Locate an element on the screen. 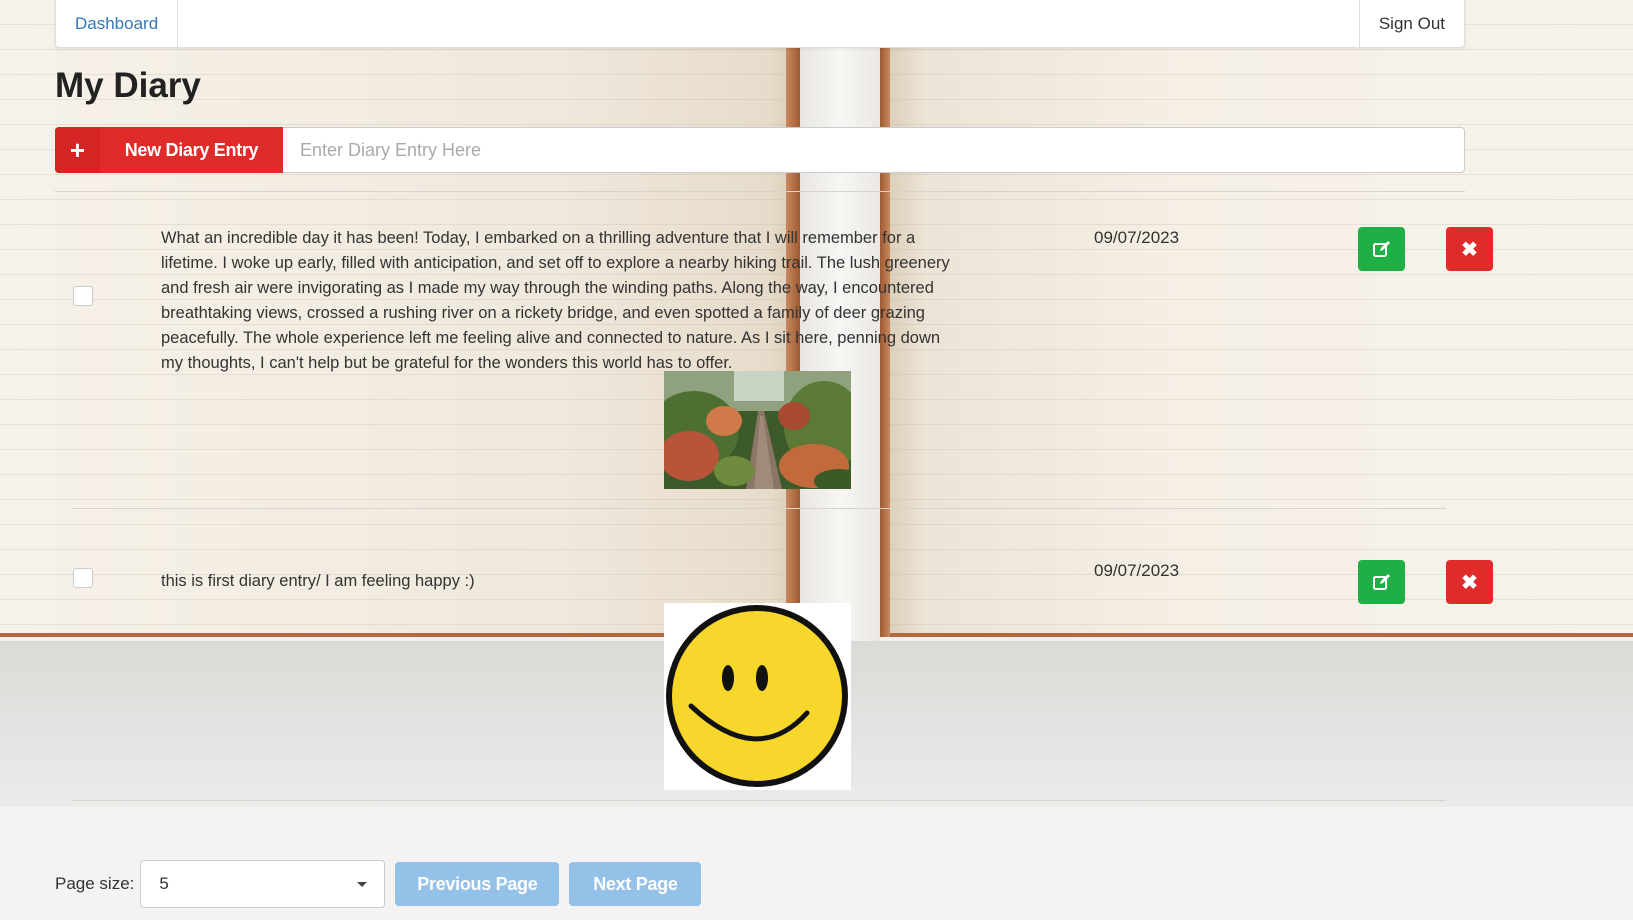 The height and width of the screenshot is (920, 1633). entry-divider is located at coordinates (759, 800).